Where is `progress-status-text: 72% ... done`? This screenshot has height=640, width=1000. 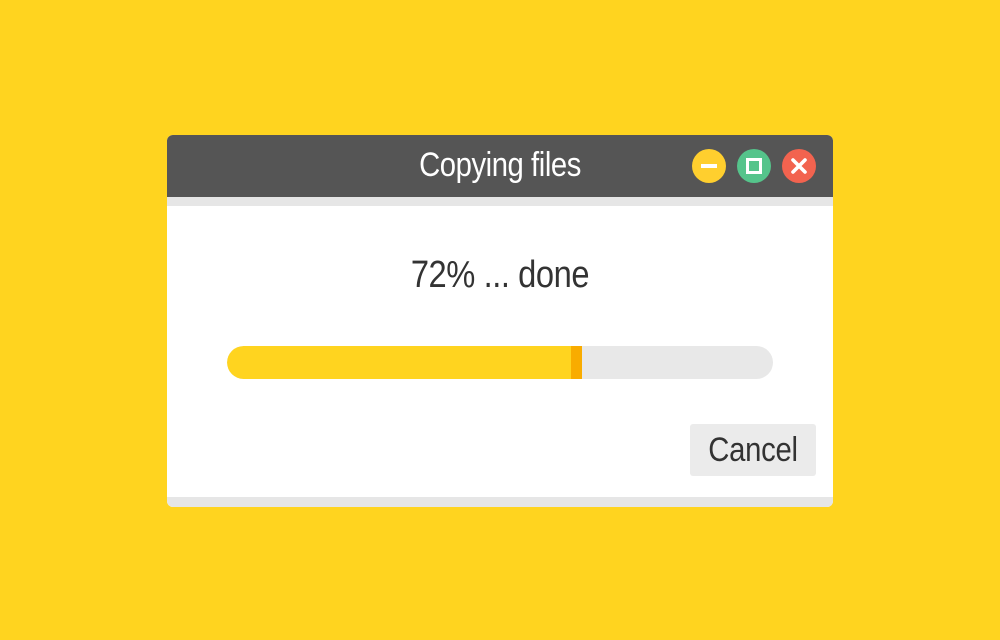 progress-status-text: 72% ... done is located at coordinates (500, 275).